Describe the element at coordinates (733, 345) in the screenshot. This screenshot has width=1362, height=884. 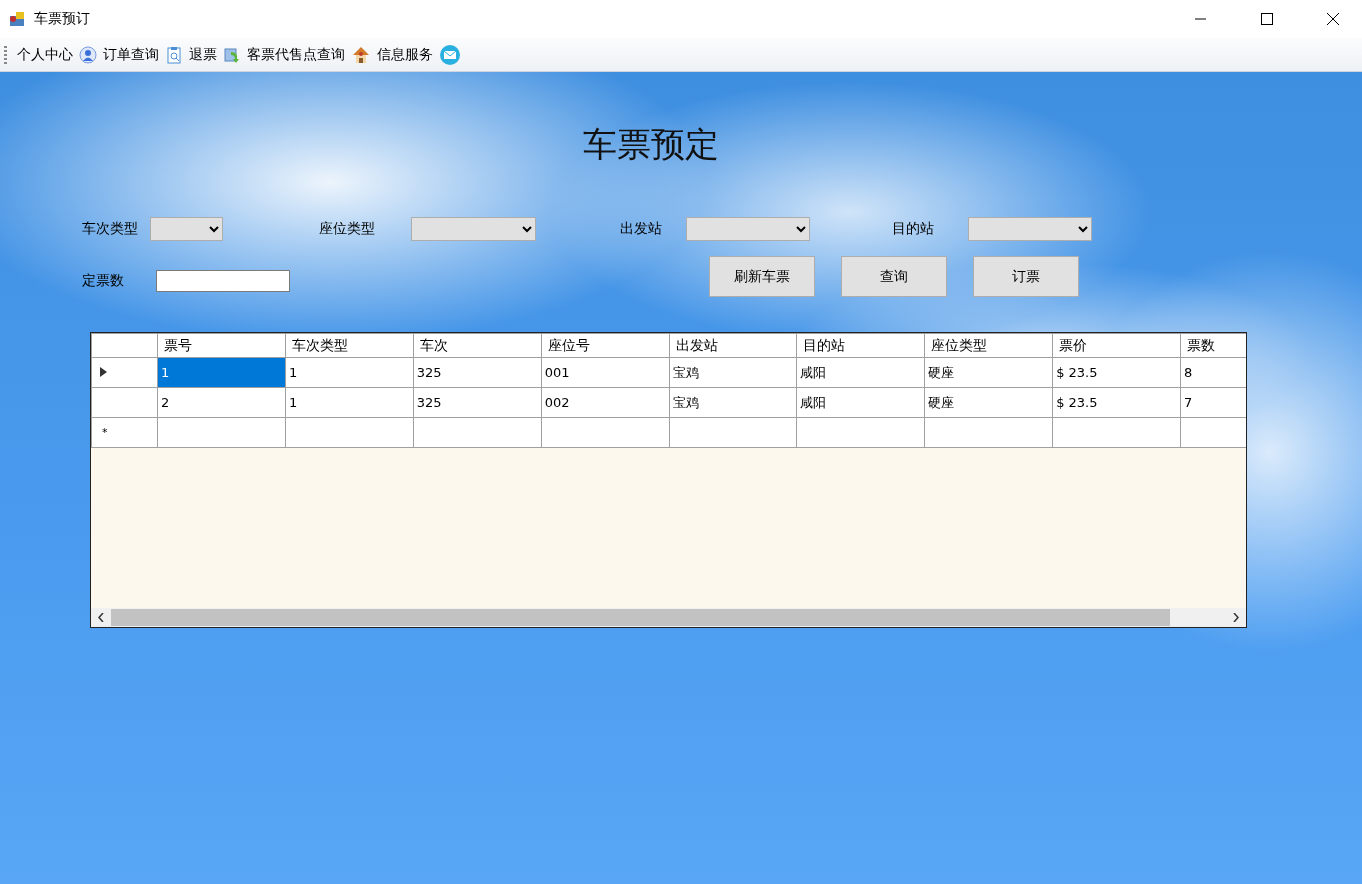
I see `column-header: 出发站` at that location.